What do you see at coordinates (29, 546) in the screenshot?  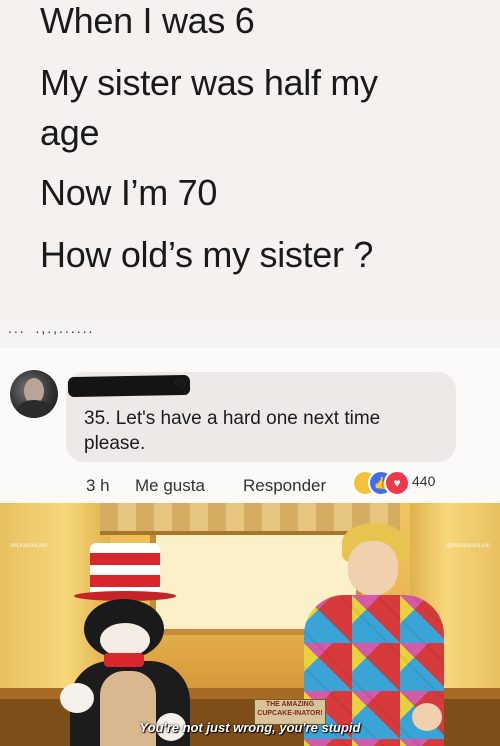 I see `watermark-left: ImDraconLion` at bounding box center [29, 546].